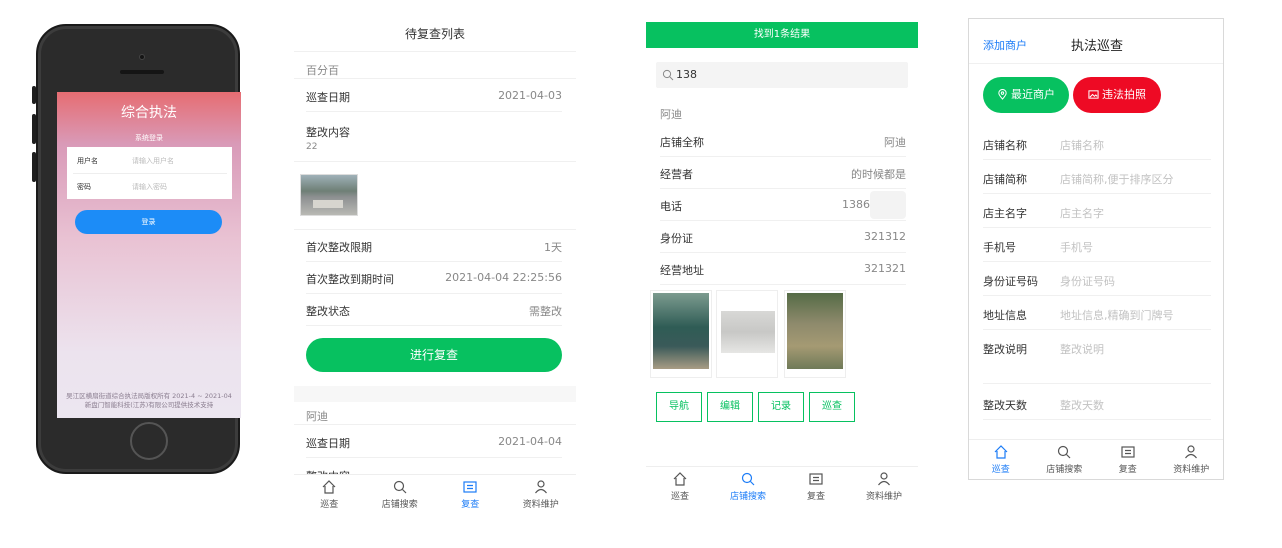  I want to click on field-input: 地址信息,精确到门牌号, so click(1117, 315).